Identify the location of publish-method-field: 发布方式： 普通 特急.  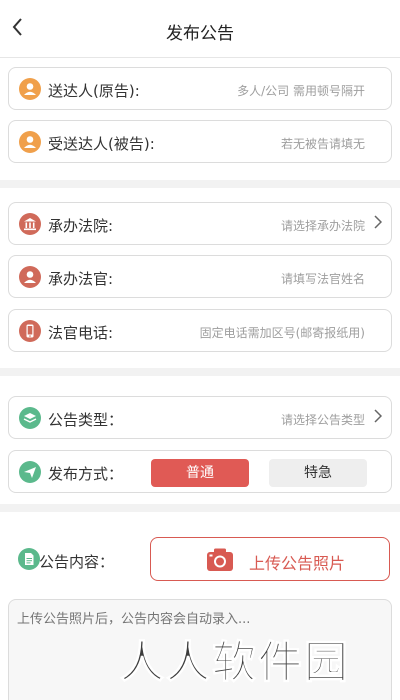
(200, 471).